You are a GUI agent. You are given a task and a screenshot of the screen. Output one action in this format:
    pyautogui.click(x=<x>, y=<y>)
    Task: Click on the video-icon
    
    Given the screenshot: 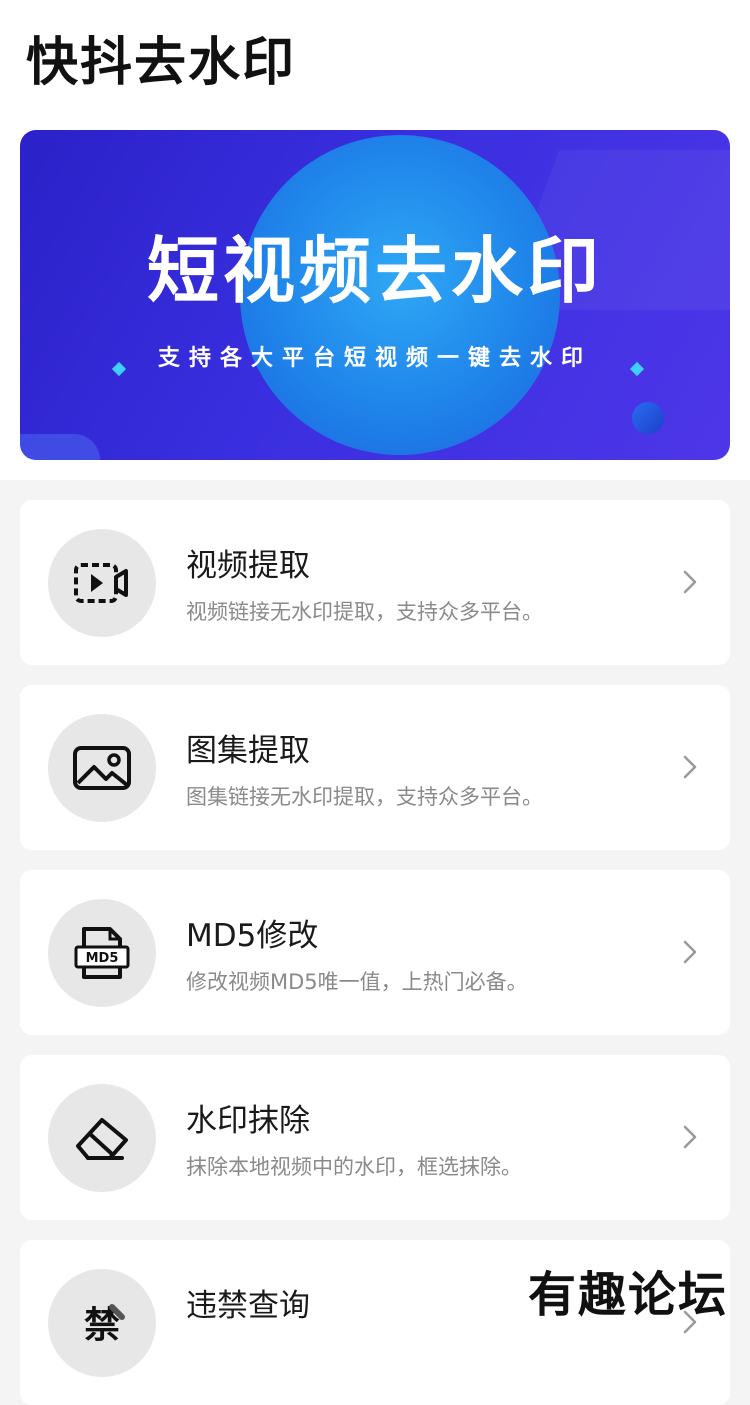 What is the action you would take?
    pyautogui.click(x=102, y=583)
    